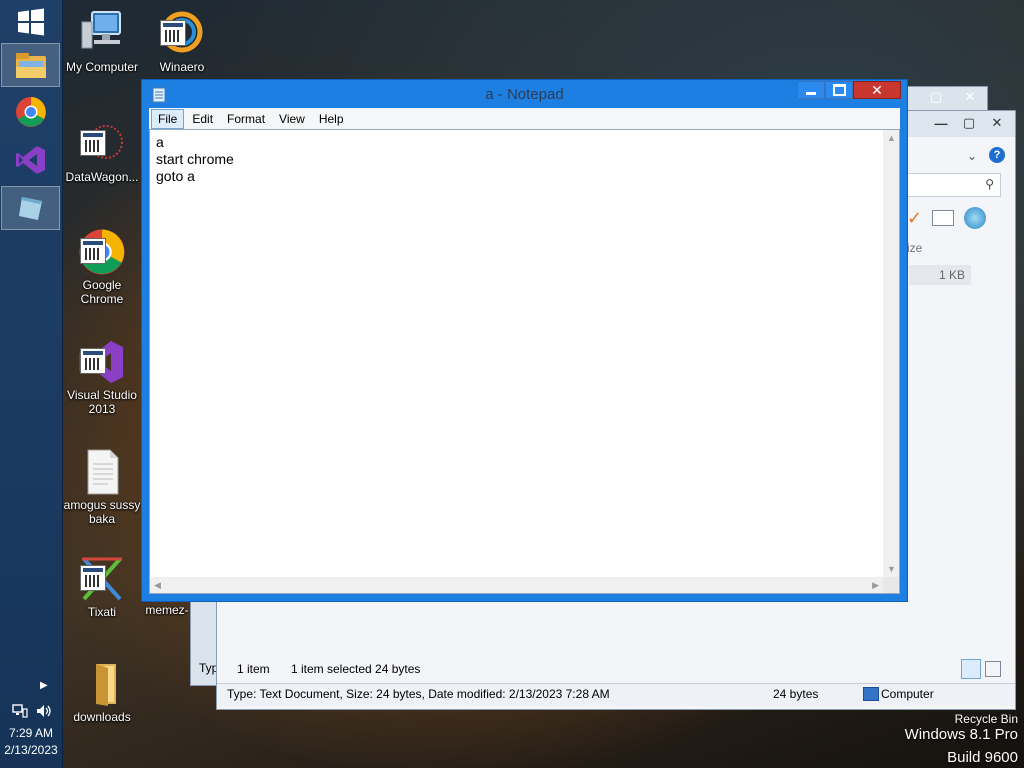 This screenshot has height=768, width=1024. I want to click on maximize-icon, so click(839, 90).